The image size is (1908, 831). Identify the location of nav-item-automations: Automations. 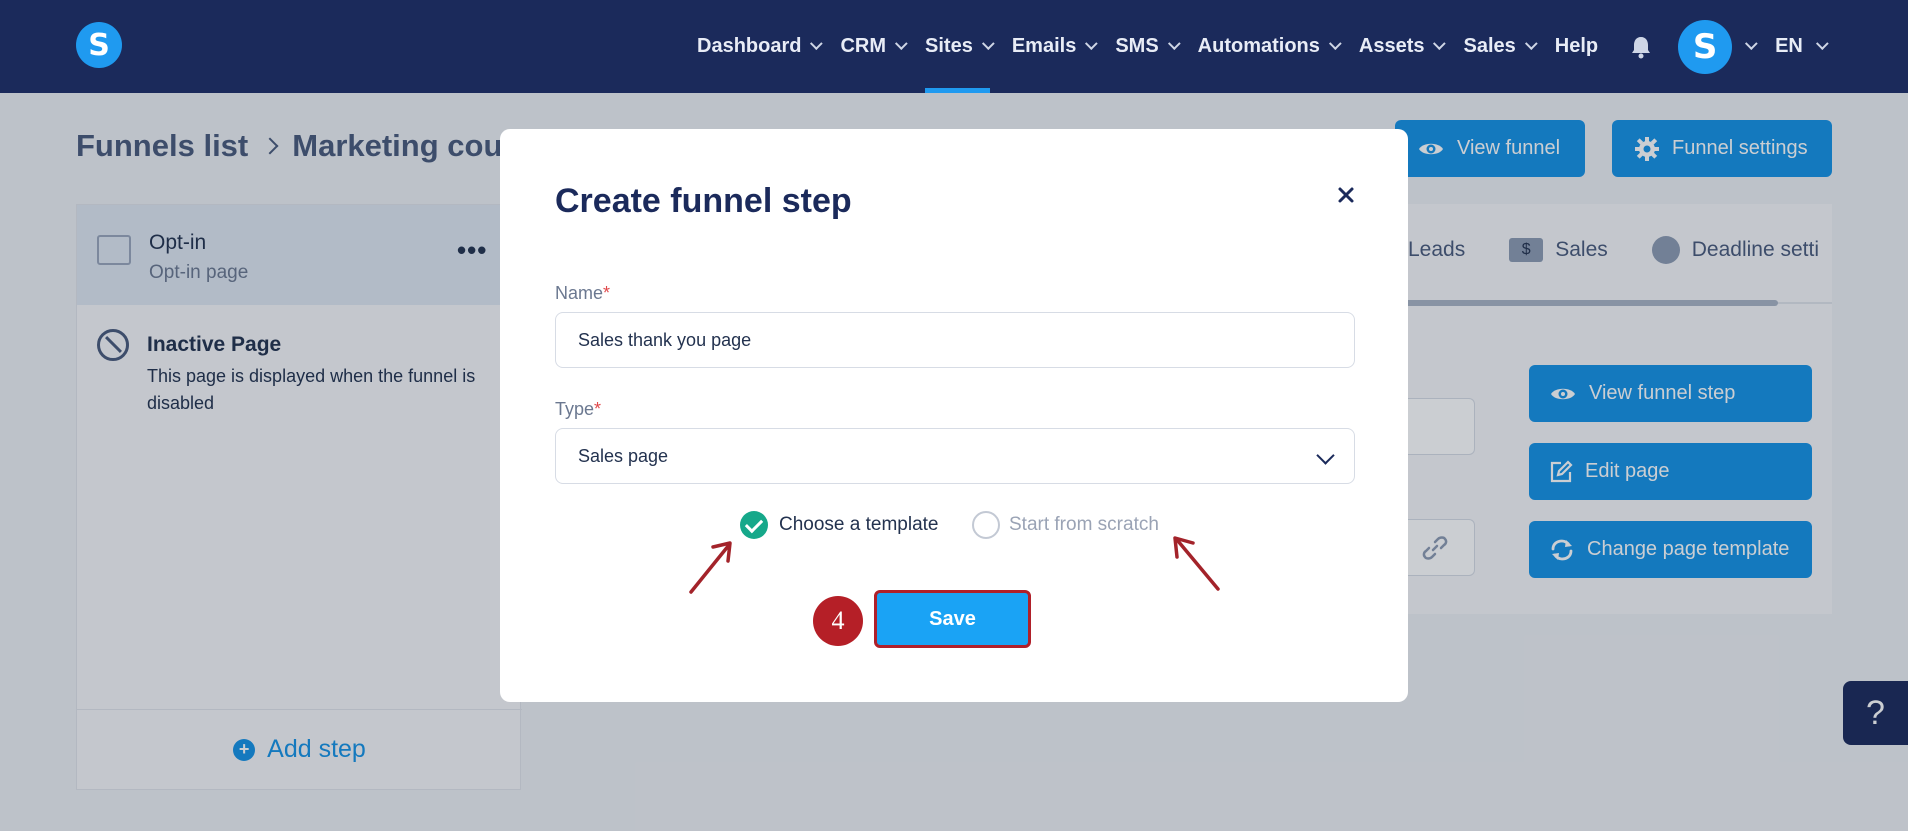
(1269, 46).